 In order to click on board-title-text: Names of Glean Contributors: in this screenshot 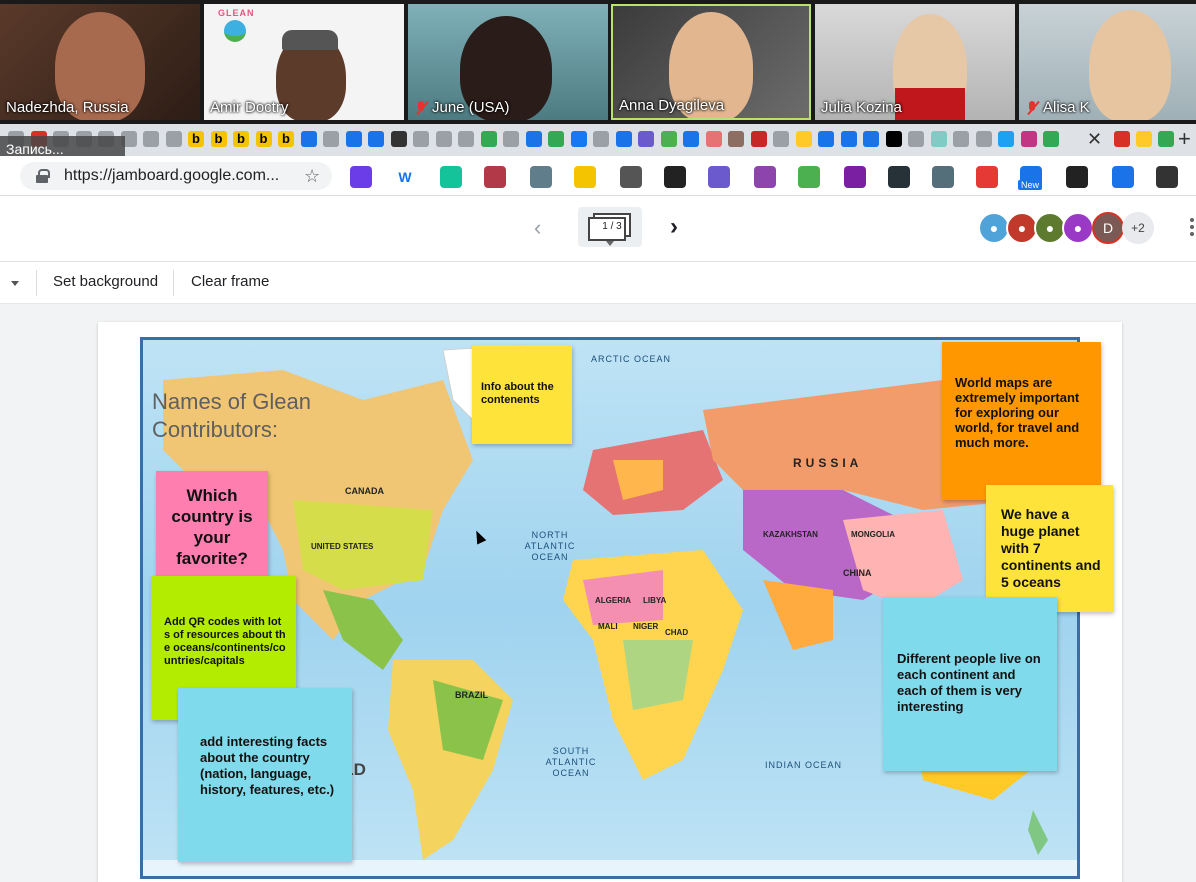, I will do `click(239, 416)`.